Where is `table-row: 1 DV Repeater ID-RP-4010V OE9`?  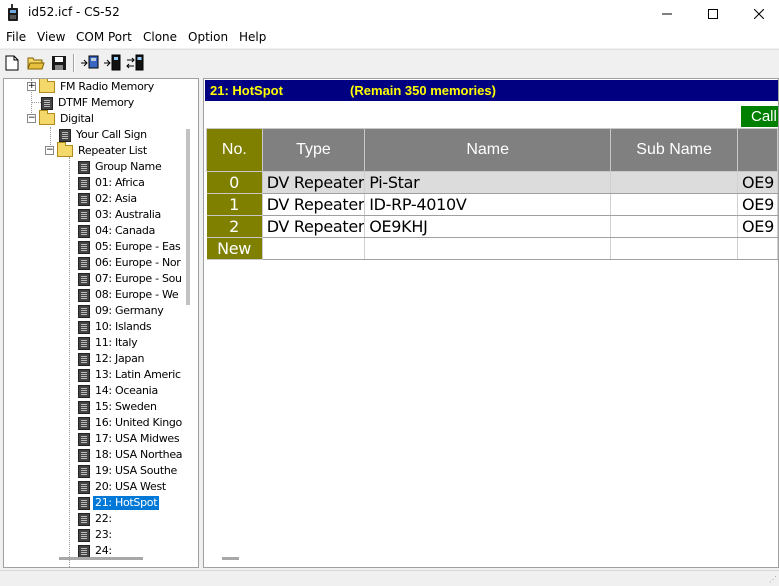 table-row: 1 DV Repeater ID-RP-4010V OE9 is located at coordinates (492, 204).